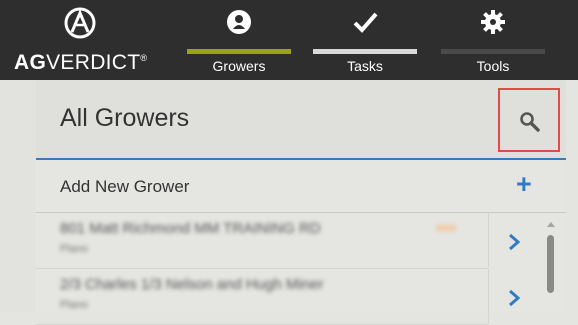  What do you see at coordinates (493, 51) in the screenshot?
I see `tab-tools-indicator` at bounding box center [493, 51].